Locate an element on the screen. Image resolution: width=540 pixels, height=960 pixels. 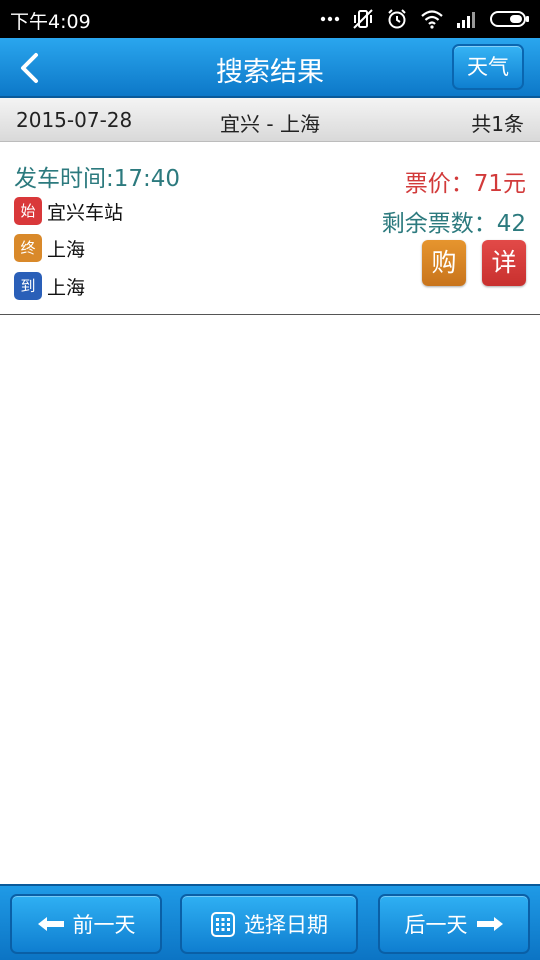
result-count: 共1条 is located at coordinates (497, 124).